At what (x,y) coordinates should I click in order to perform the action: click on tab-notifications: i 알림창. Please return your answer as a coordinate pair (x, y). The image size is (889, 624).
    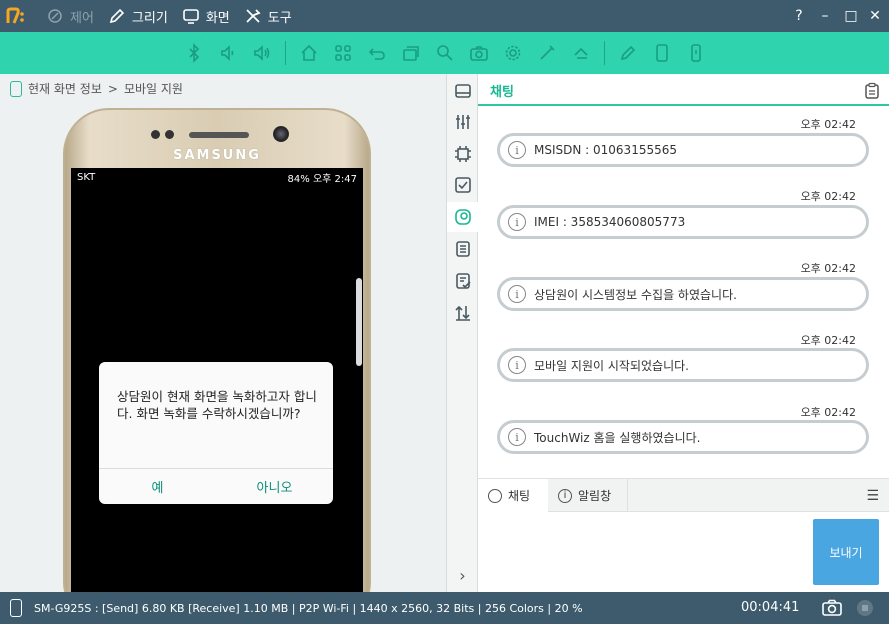
    Looking at the image, I should click on (588, 495).